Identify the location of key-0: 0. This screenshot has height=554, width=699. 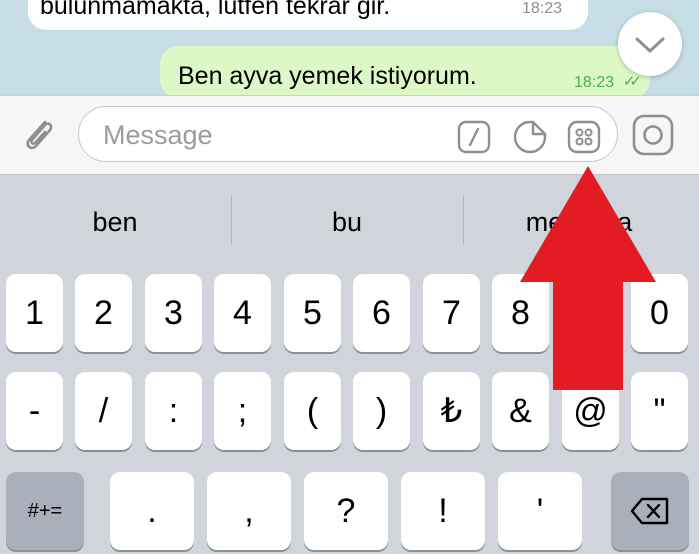
(659, 313).